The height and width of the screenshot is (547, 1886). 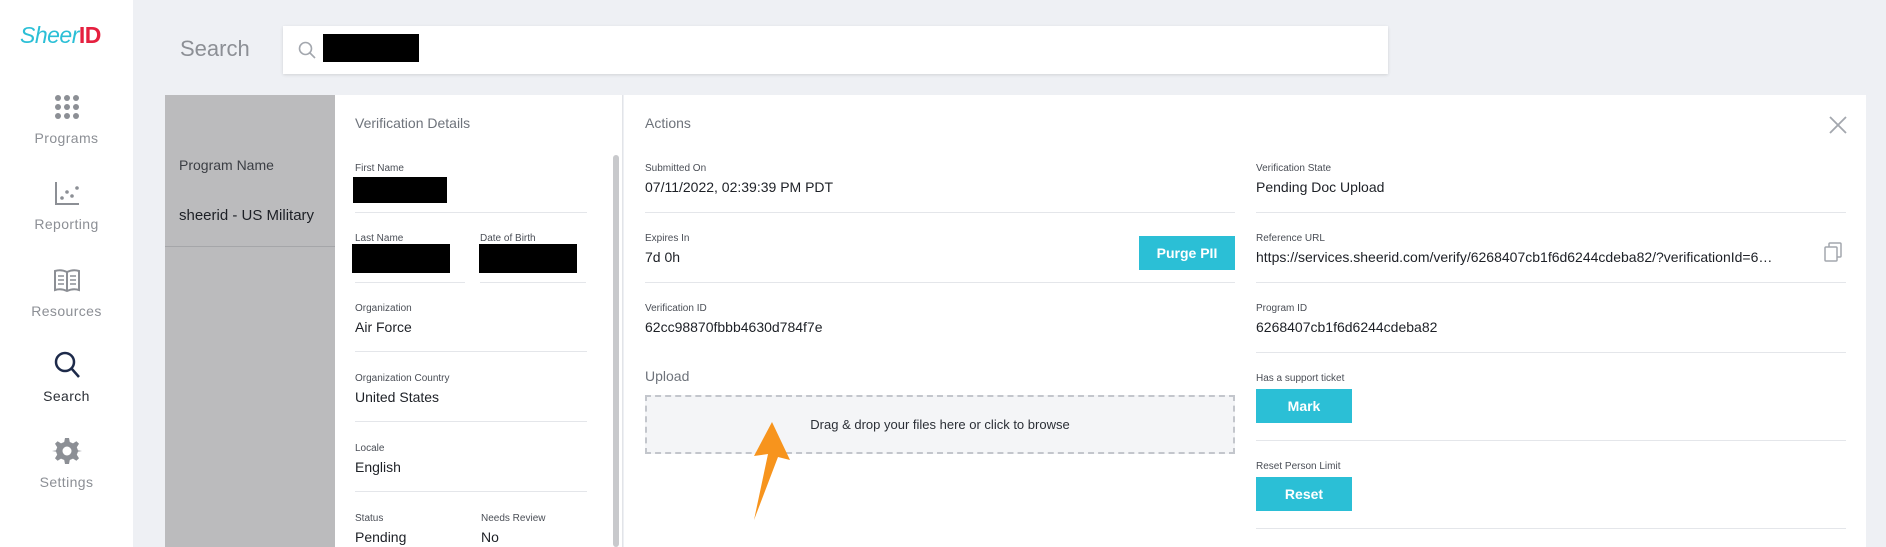 I want to click on reference-url-label: Reference URL, so click(x=1290, y=238).